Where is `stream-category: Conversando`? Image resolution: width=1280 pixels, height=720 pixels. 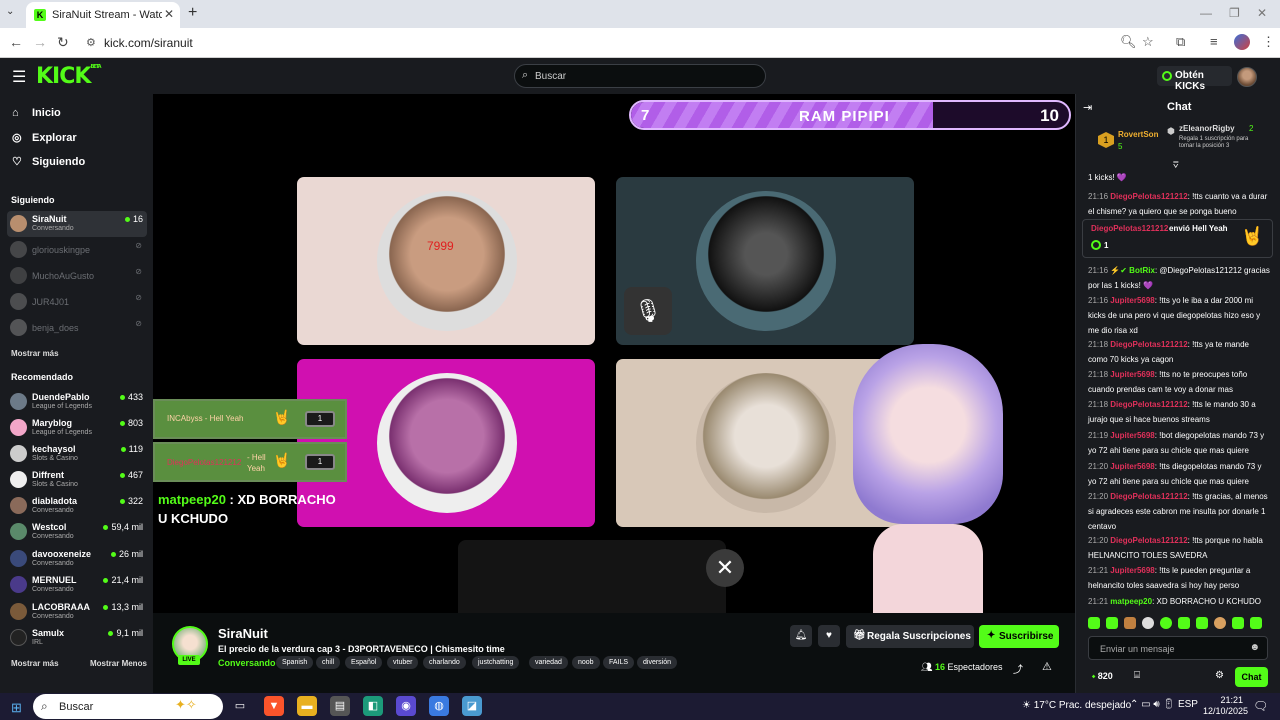 stream-category: Conversando is located at coordinates (247, 663).